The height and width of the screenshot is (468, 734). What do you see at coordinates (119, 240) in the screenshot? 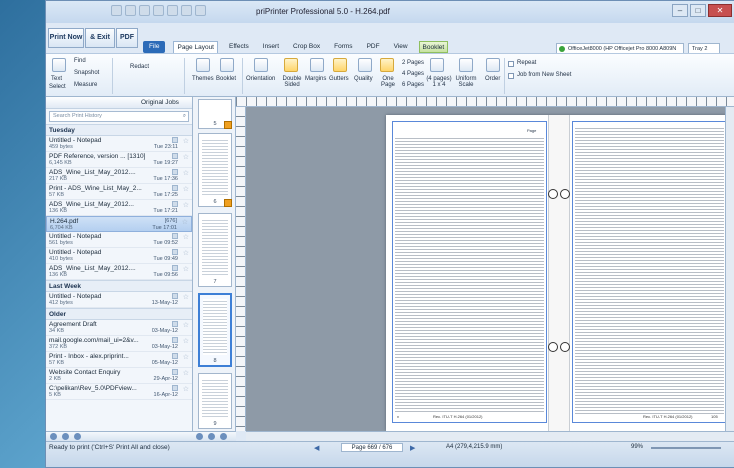
I see `job-list-item: Untitled - Notepad 561 bytes Tue 09:52 ☆` at bounding box center [119, 240].